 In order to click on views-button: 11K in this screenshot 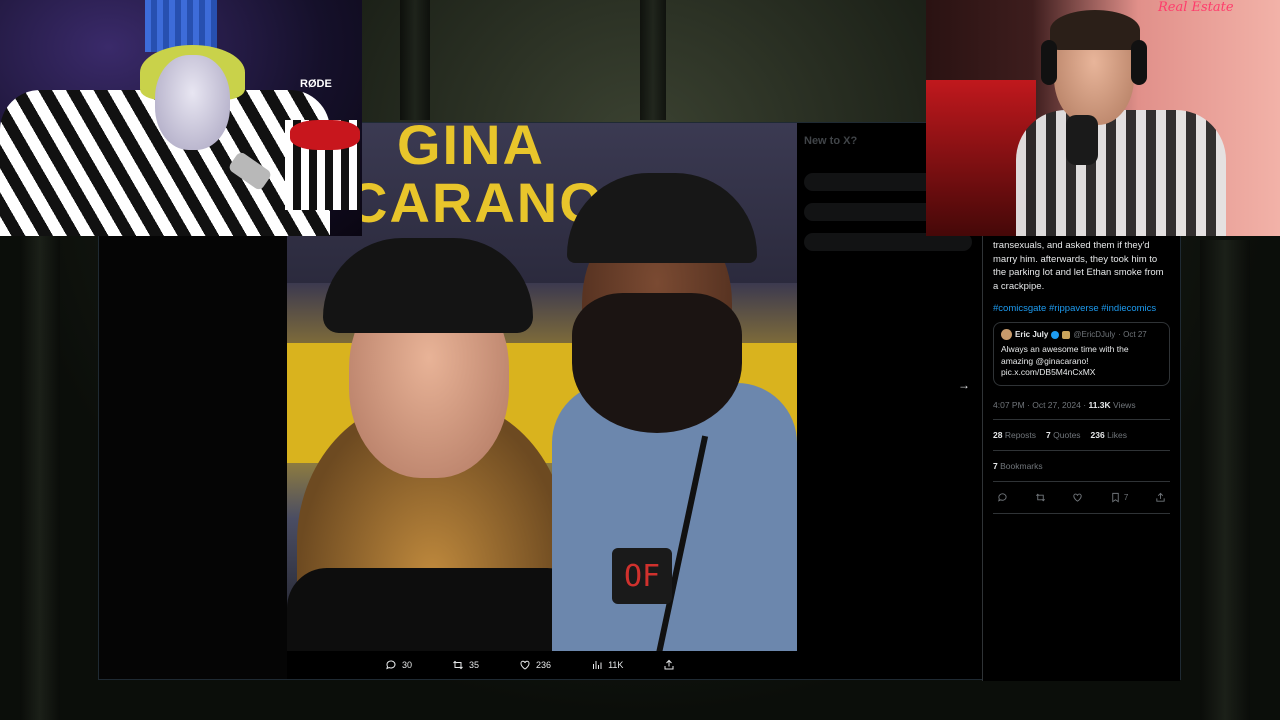, I will do `click(607, 665)`.